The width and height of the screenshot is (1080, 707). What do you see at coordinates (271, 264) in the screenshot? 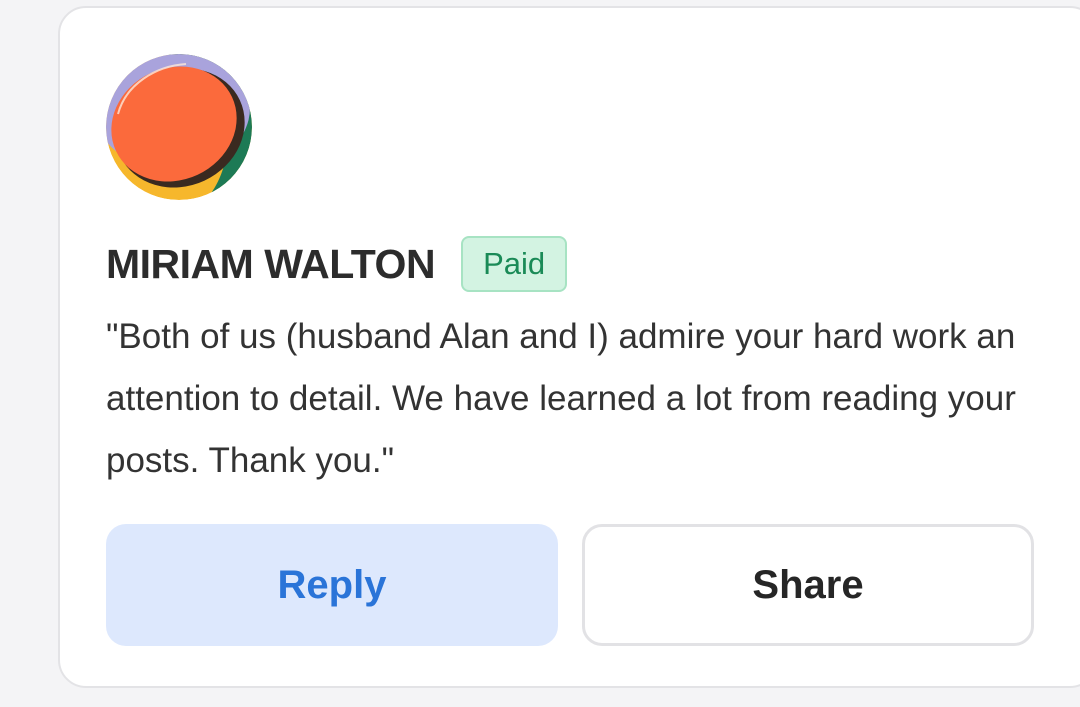
I see `author-name: MIRIAM WALTON` at bounding box center [271, 264].